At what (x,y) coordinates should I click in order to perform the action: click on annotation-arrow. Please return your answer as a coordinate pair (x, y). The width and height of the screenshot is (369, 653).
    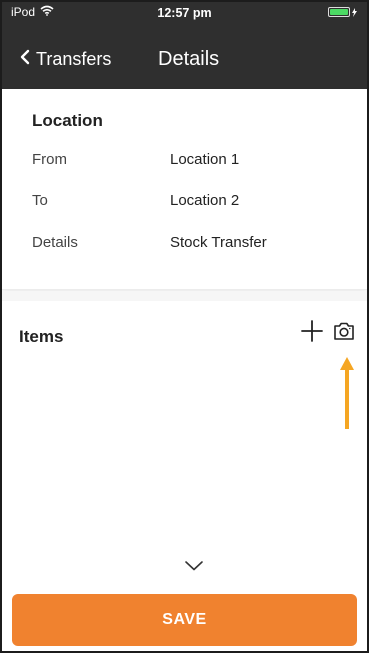
    Looking at the image, I should click on (347, 395).